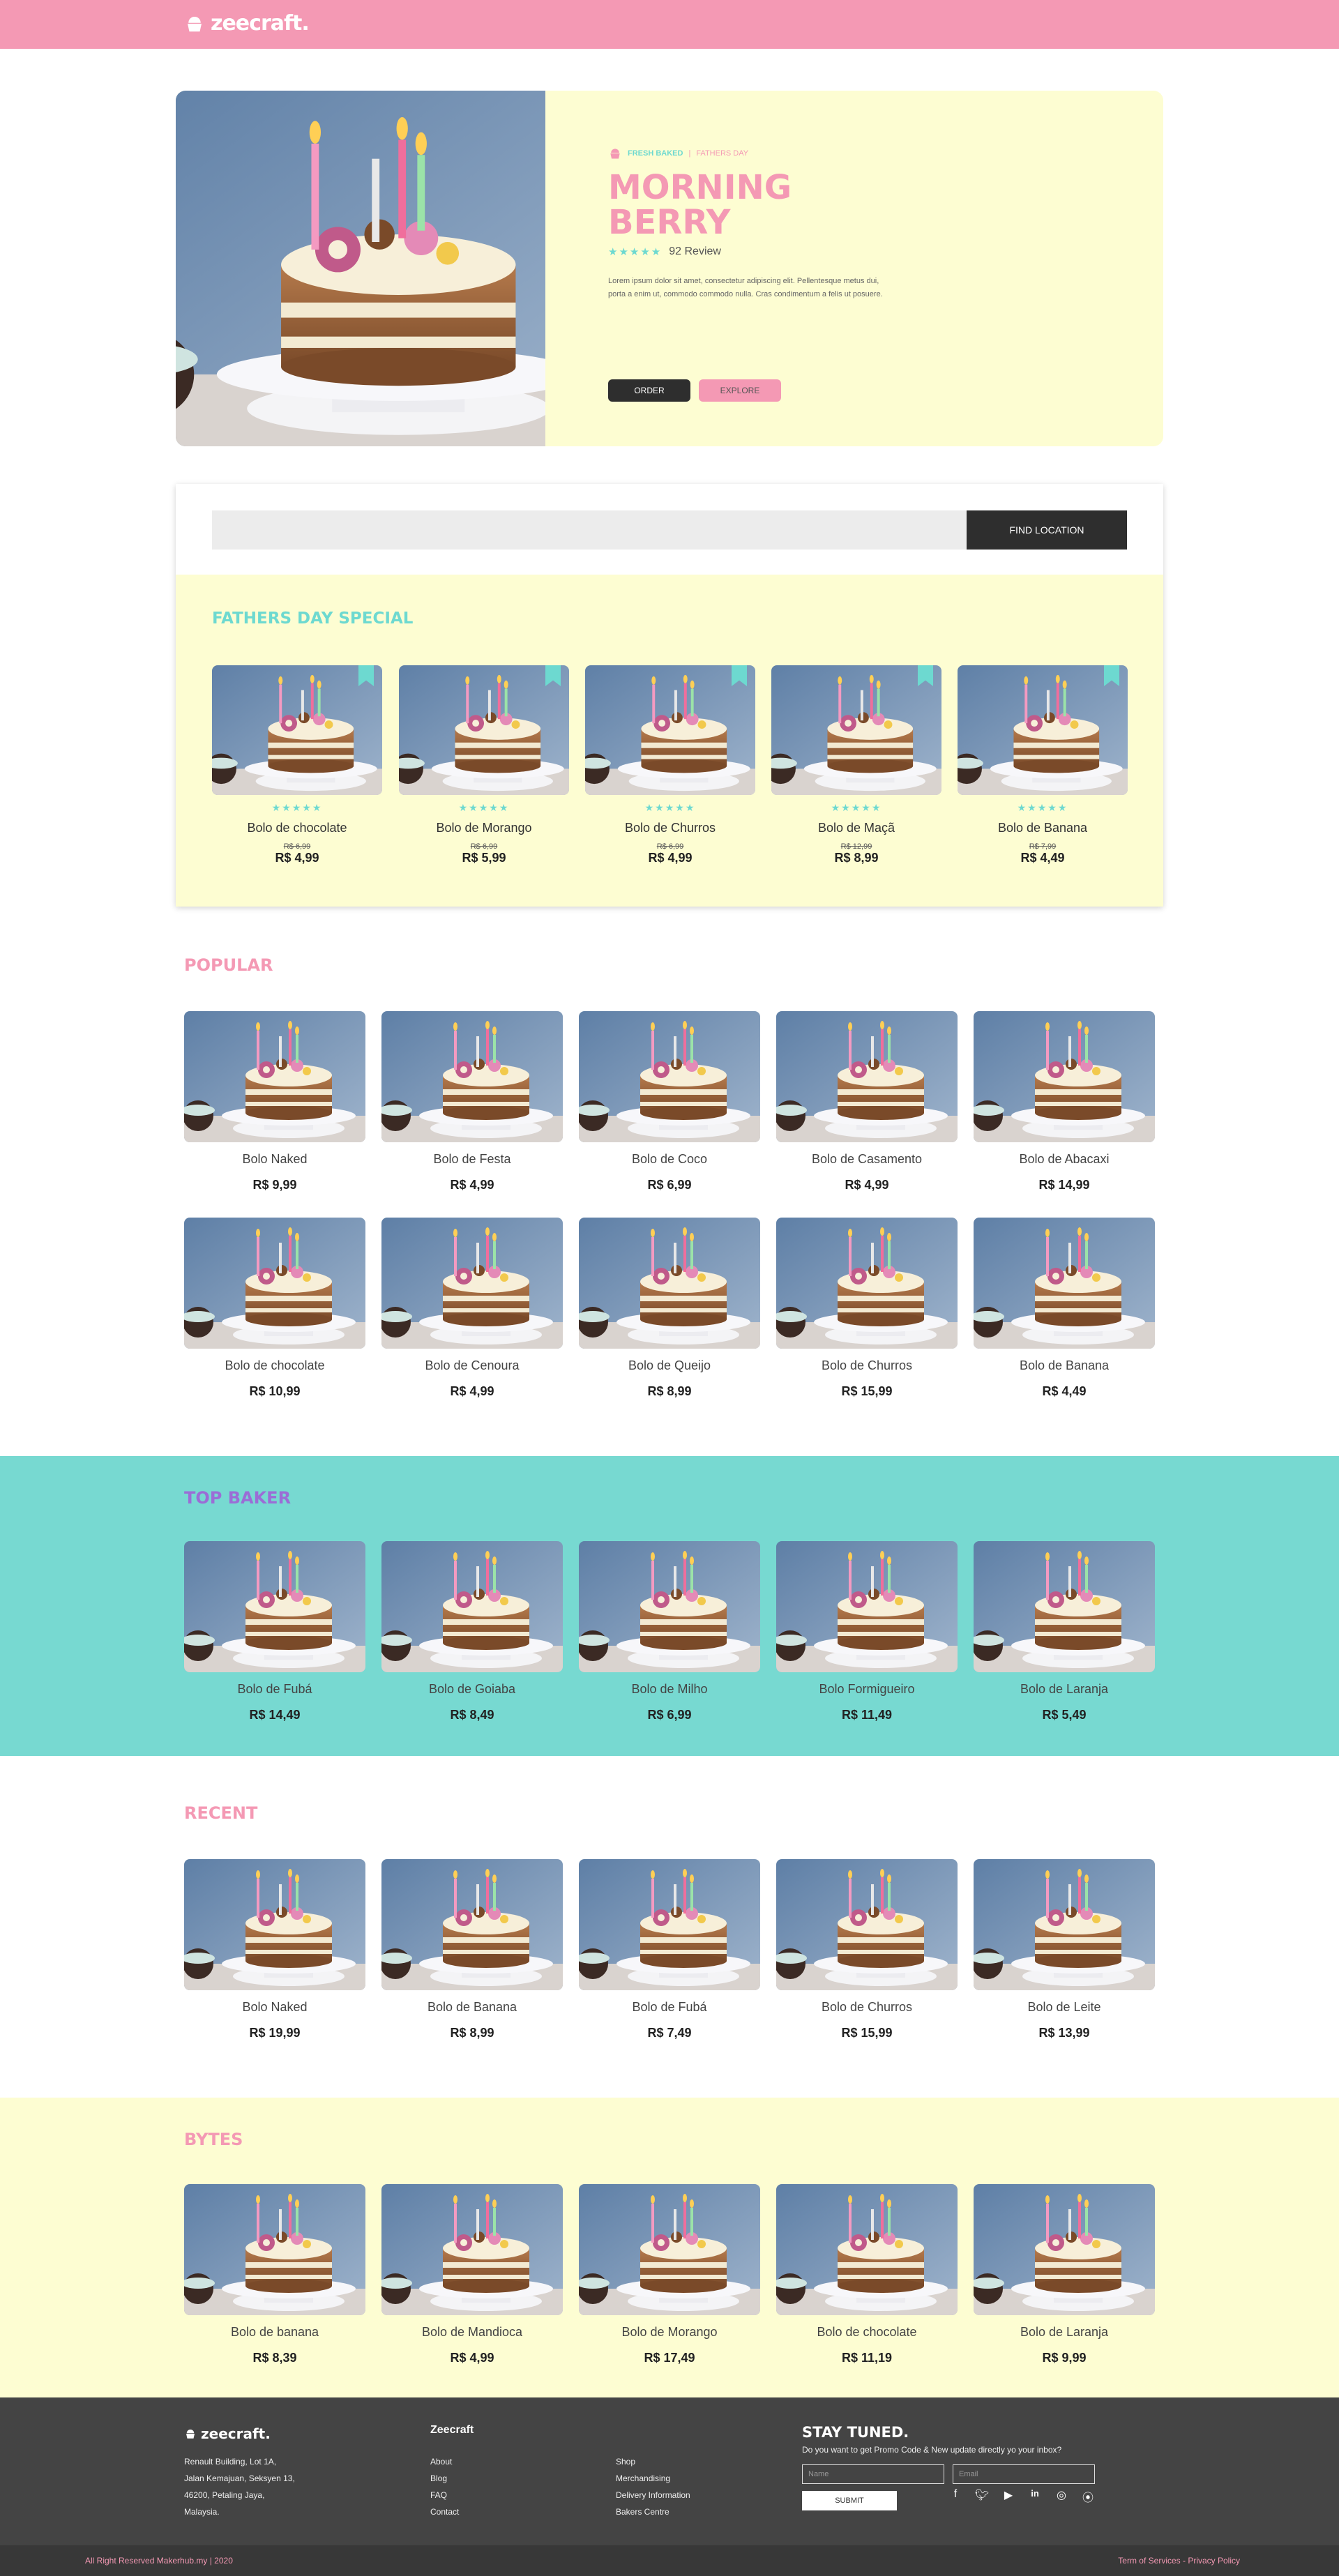  What do you see at coordinates (444, 2461) in the screenshot?
I see `footer-link-about: About` at bounding box center [444, 2461].